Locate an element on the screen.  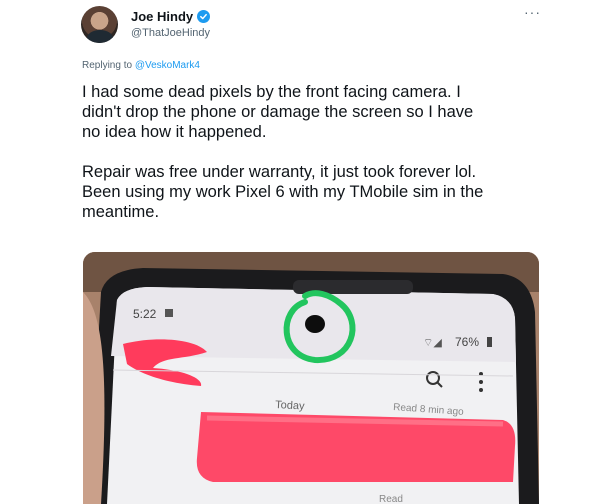
verified-badge-icon is located at coordinates (204, 16).